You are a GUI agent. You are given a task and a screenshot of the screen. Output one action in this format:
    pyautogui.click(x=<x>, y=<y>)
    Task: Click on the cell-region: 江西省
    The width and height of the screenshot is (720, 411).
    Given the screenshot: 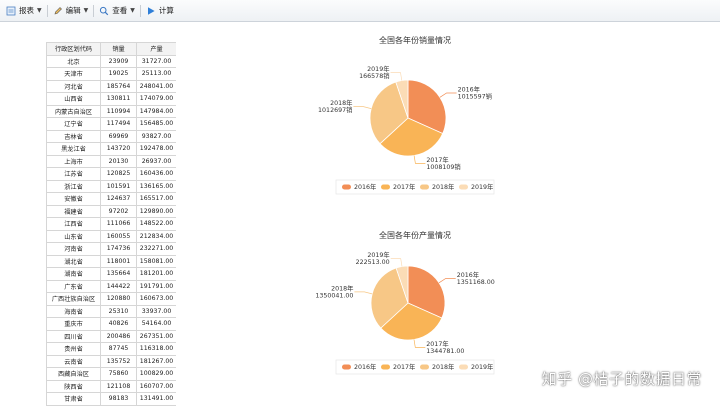 What is the action you would take?
    pyautogui.click(x=73, y=224)
    